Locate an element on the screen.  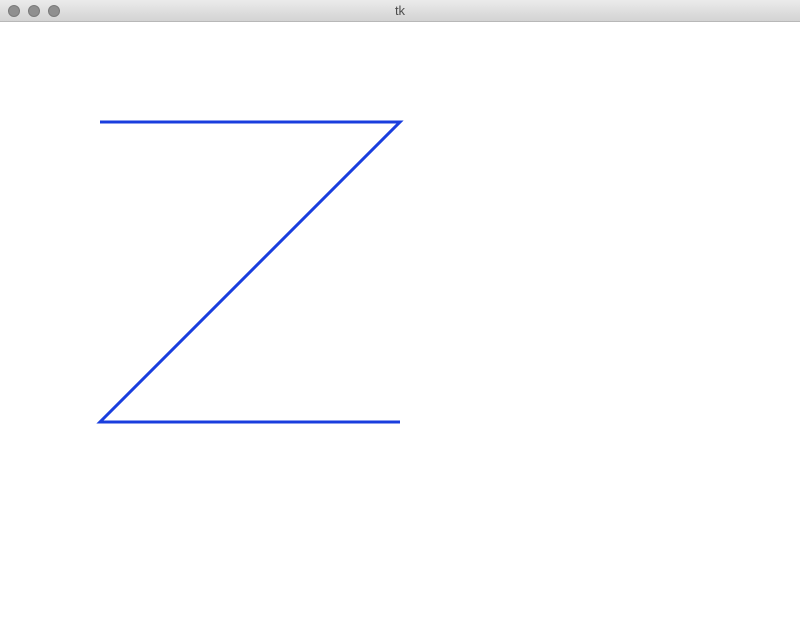
window-title: tk is located at coordinates (400, 10).